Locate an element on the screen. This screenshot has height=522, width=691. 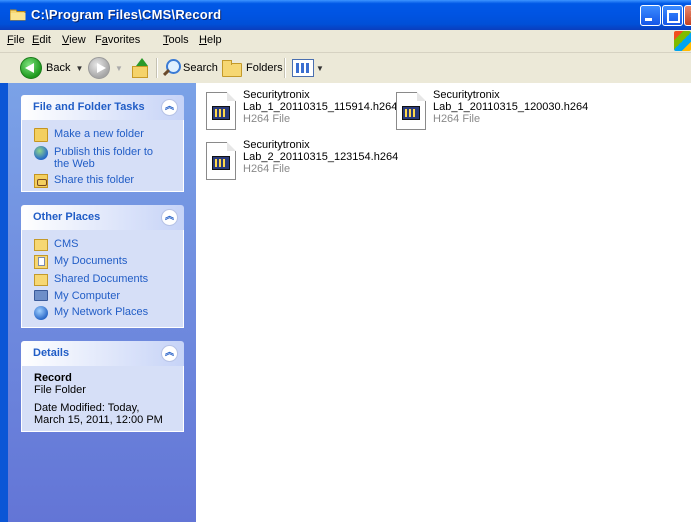
my-documents-icon is located at coordinates (41, 262).